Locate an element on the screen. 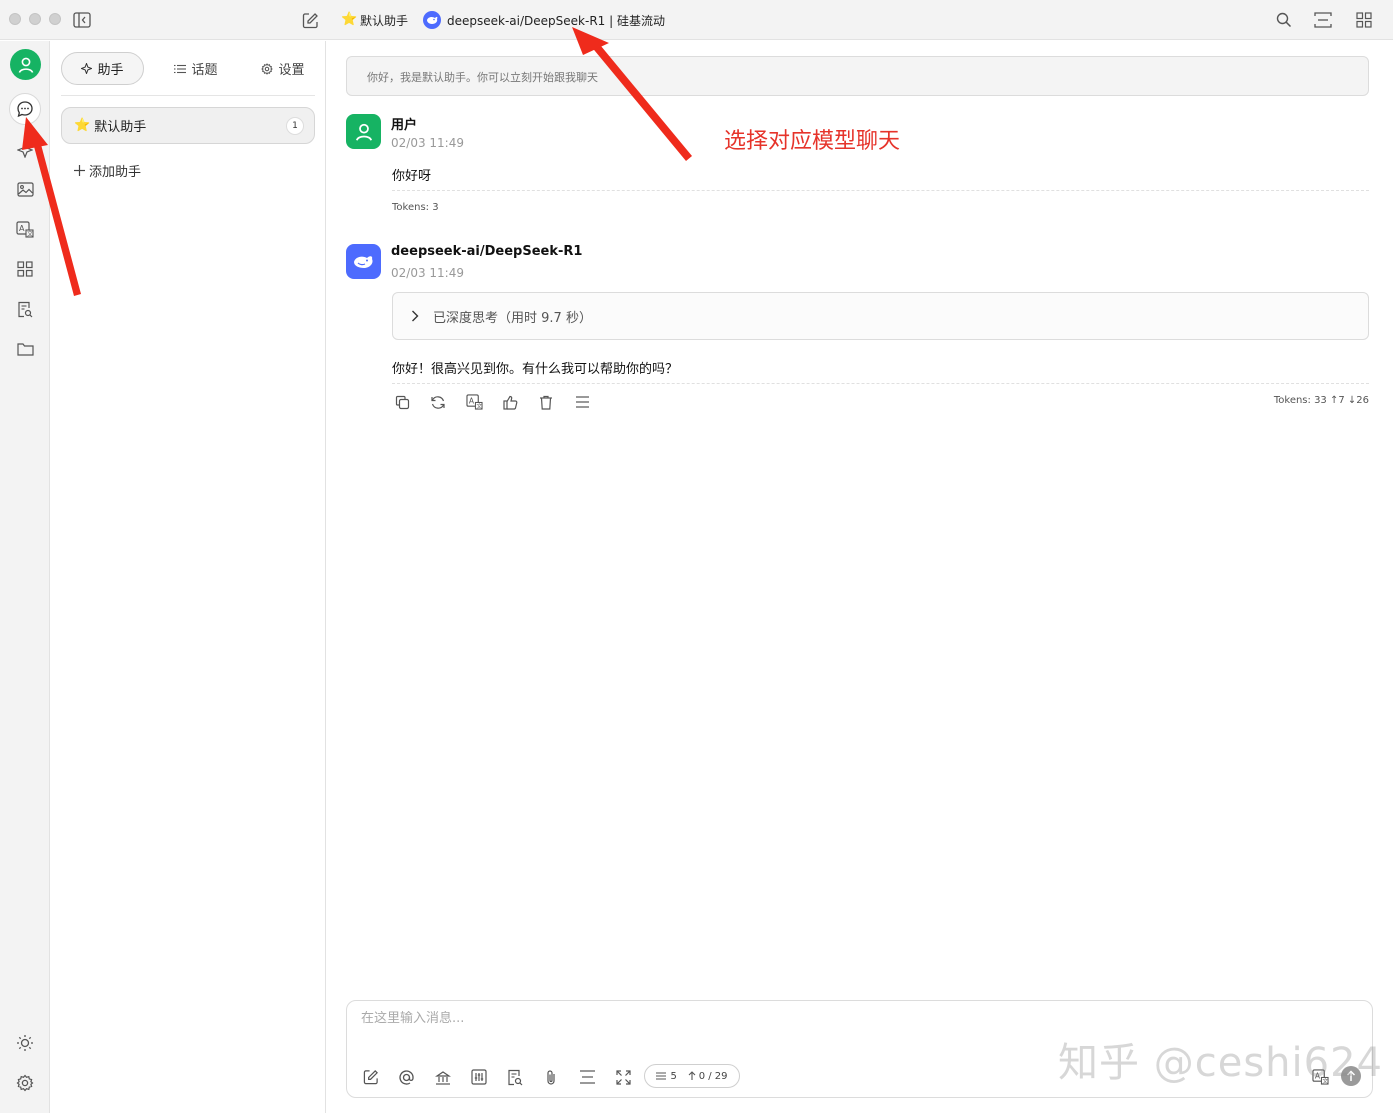 This screenshot has width=1393, height=1113. system-prompt-box: 你好，我是默认助手。你可以立刻开始跟我聊天 is located at coordinates (857, 76).